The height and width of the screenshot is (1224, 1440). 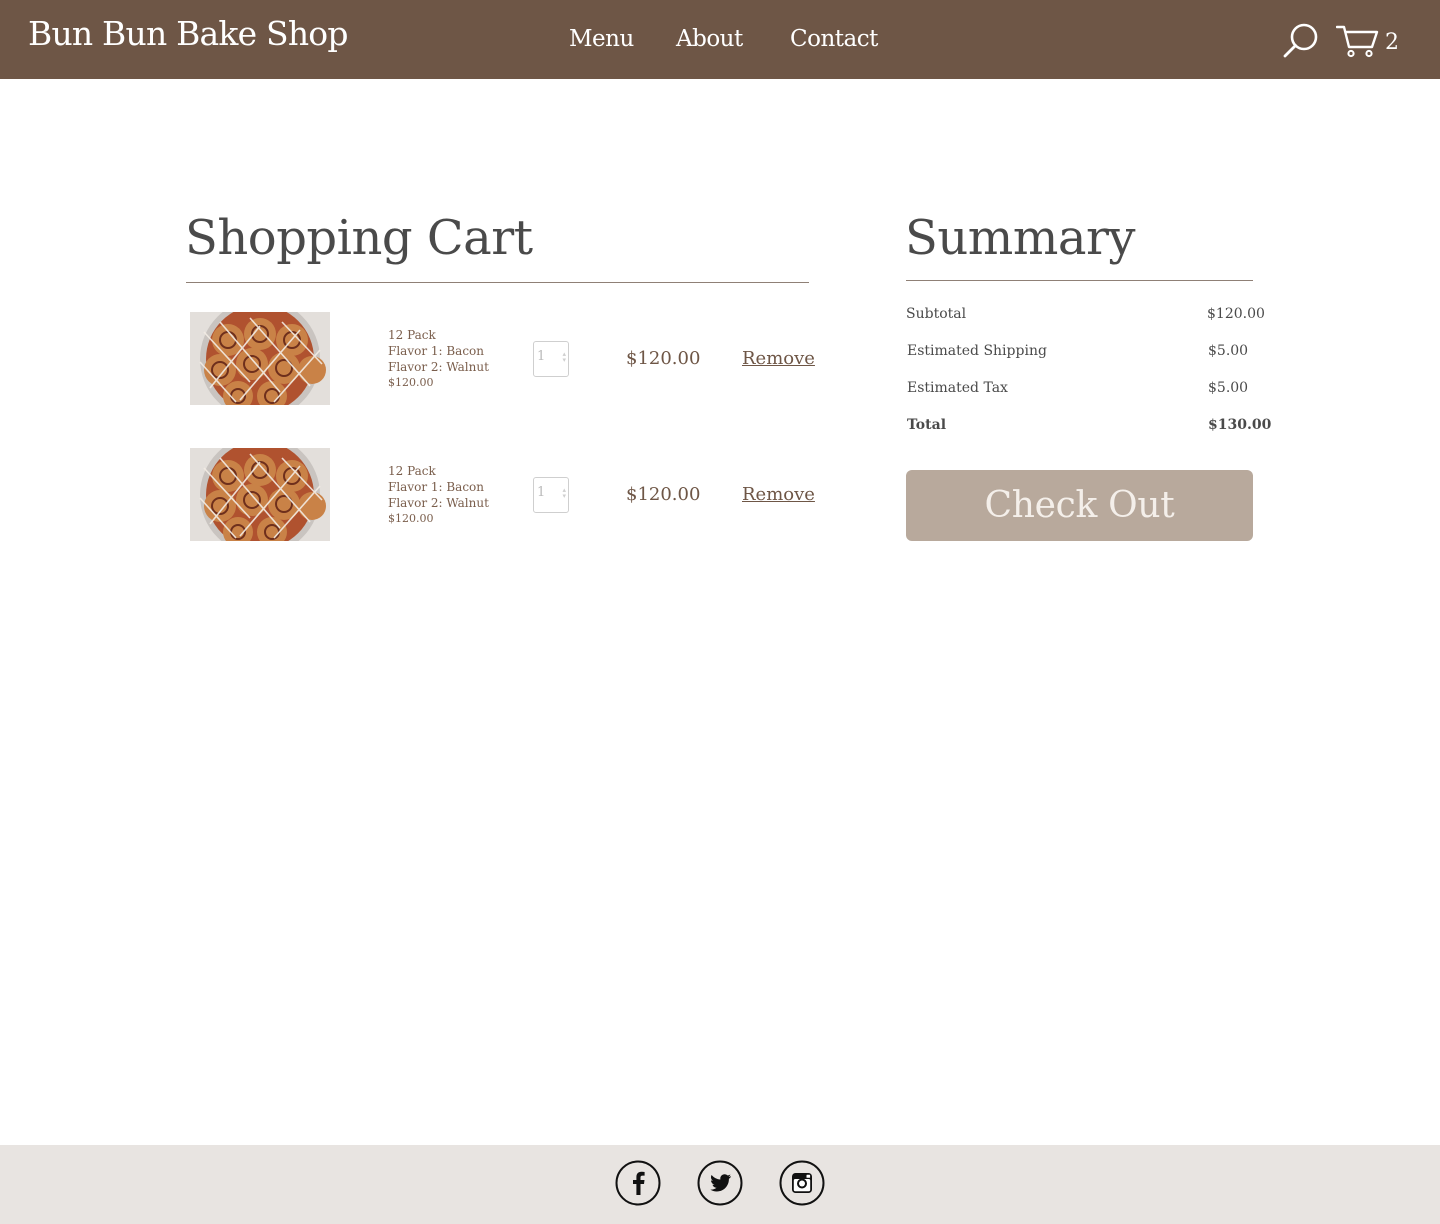 What do you see at coordinates (1228, 351) in the screenshot?
I see `shipping-value: $5.00` at bounding box center [1228, 351].